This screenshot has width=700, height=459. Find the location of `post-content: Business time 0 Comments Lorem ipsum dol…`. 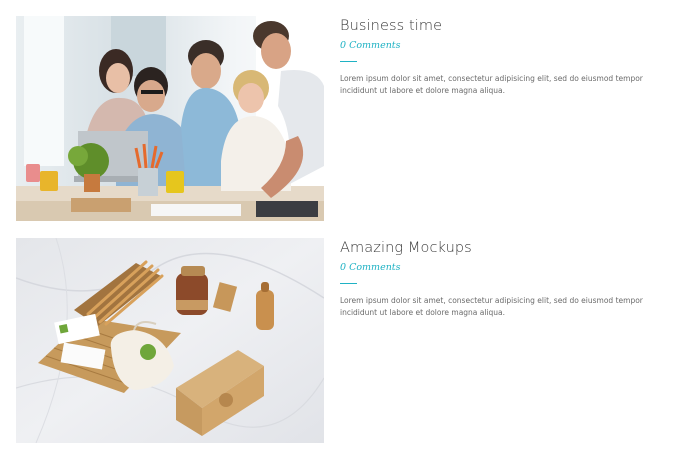

post-content: Business time 0 Comments Lorem ipsum dol… is located at coordinates (505, 60).